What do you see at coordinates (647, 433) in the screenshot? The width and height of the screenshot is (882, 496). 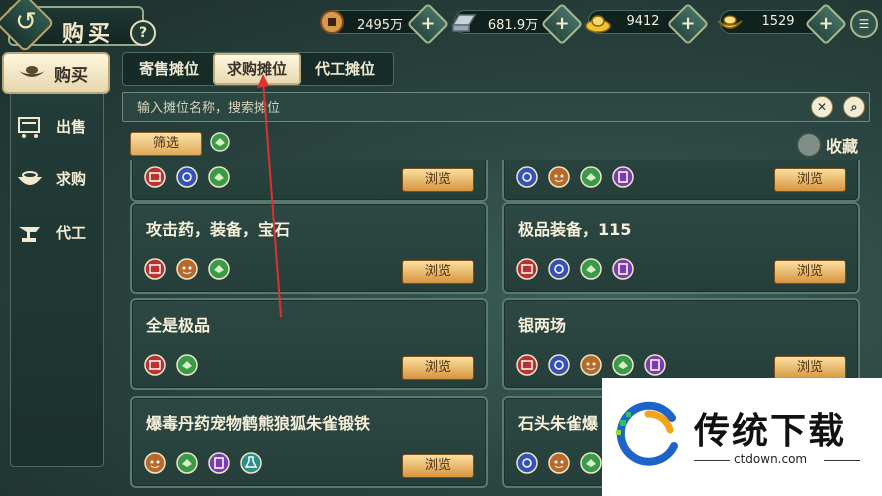 I see `ctdown-logo-icon` at bounding box center [647, 433].